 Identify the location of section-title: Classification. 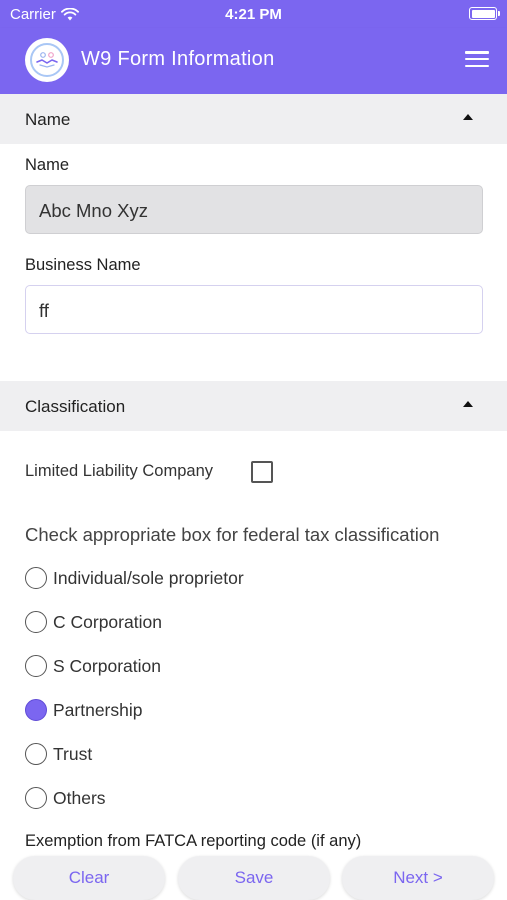
(75, 406).